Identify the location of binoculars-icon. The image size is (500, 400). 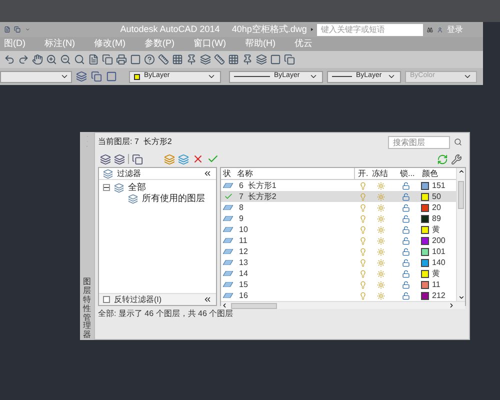
(430, 29).